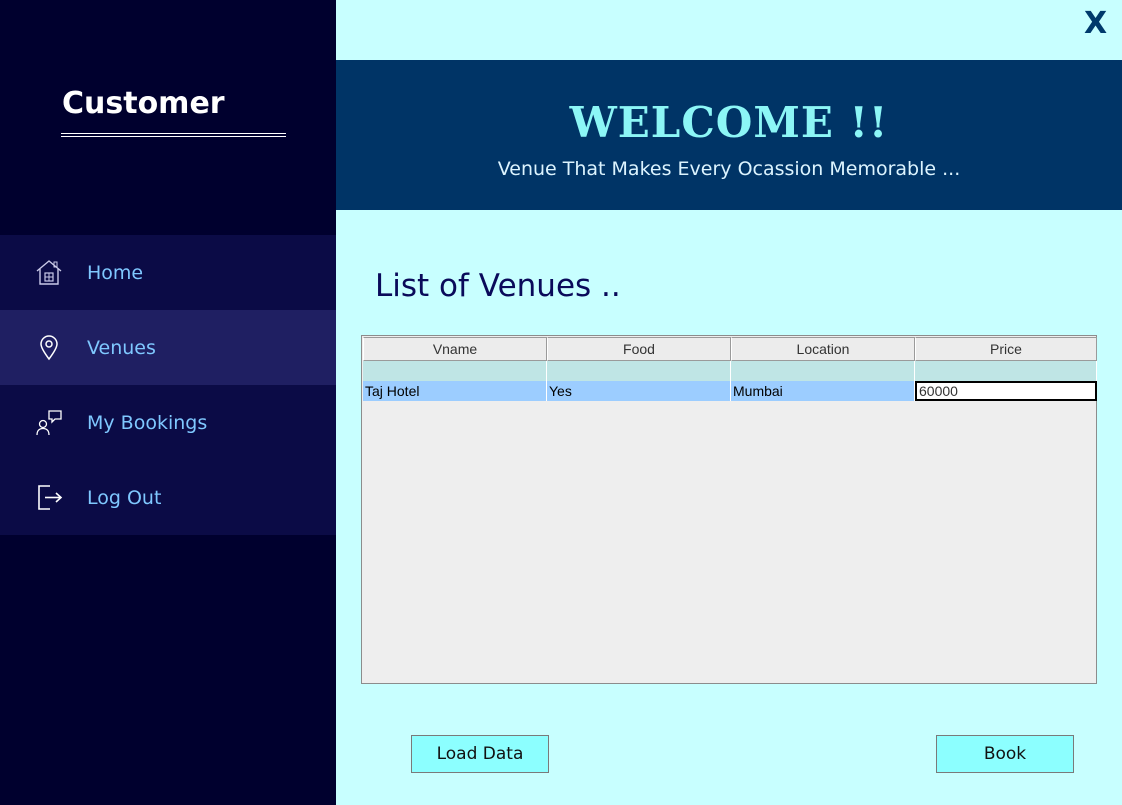  I want to click on user-chat-icon, so click(49, 423).